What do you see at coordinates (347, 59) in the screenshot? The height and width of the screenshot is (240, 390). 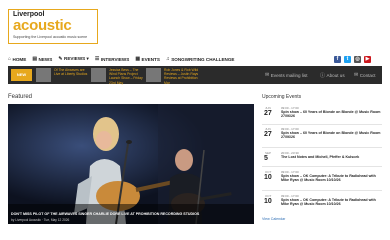 I see `twitter-icon: t` at bounding box center [347, 59].